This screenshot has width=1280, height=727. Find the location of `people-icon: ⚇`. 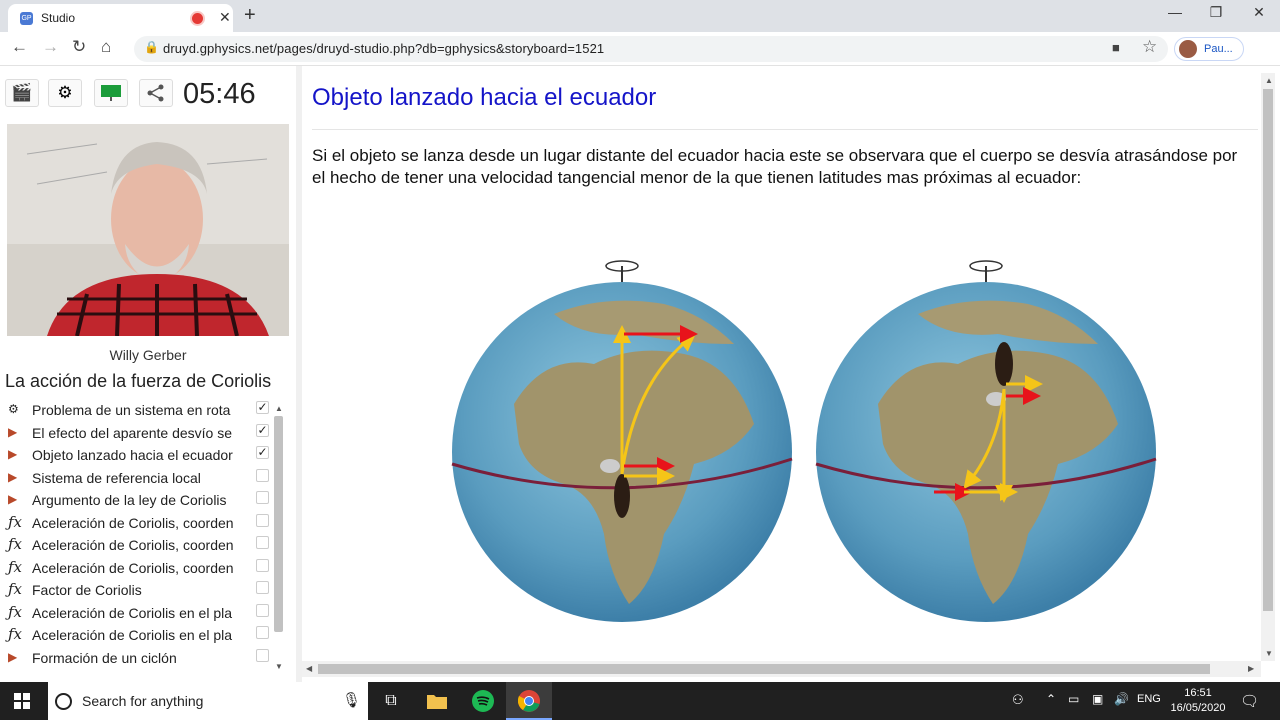

people-icon: ⚇ is located at coordinates (1018, 700).